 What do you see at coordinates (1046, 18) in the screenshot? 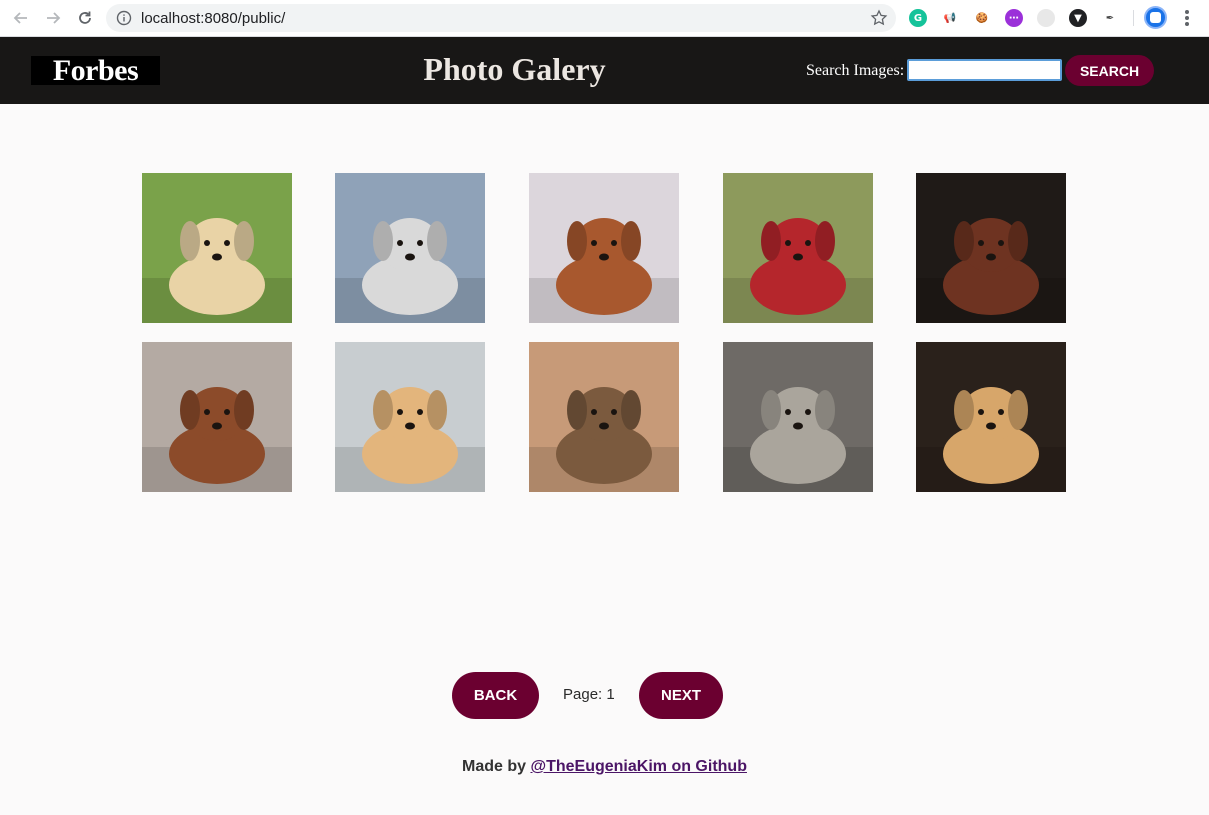
I see `grid-extension-icon` at bounding box center [1046, 18].